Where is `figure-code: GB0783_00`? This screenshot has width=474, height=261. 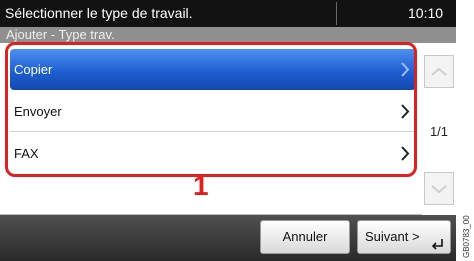 figure-code: GB0783_00 is located at coordinates (466, 236).